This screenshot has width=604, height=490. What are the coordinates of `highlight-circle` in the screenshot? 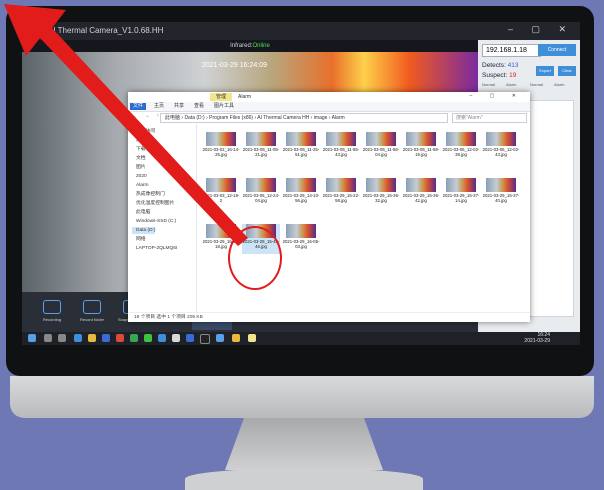 It's located at (255, 258).